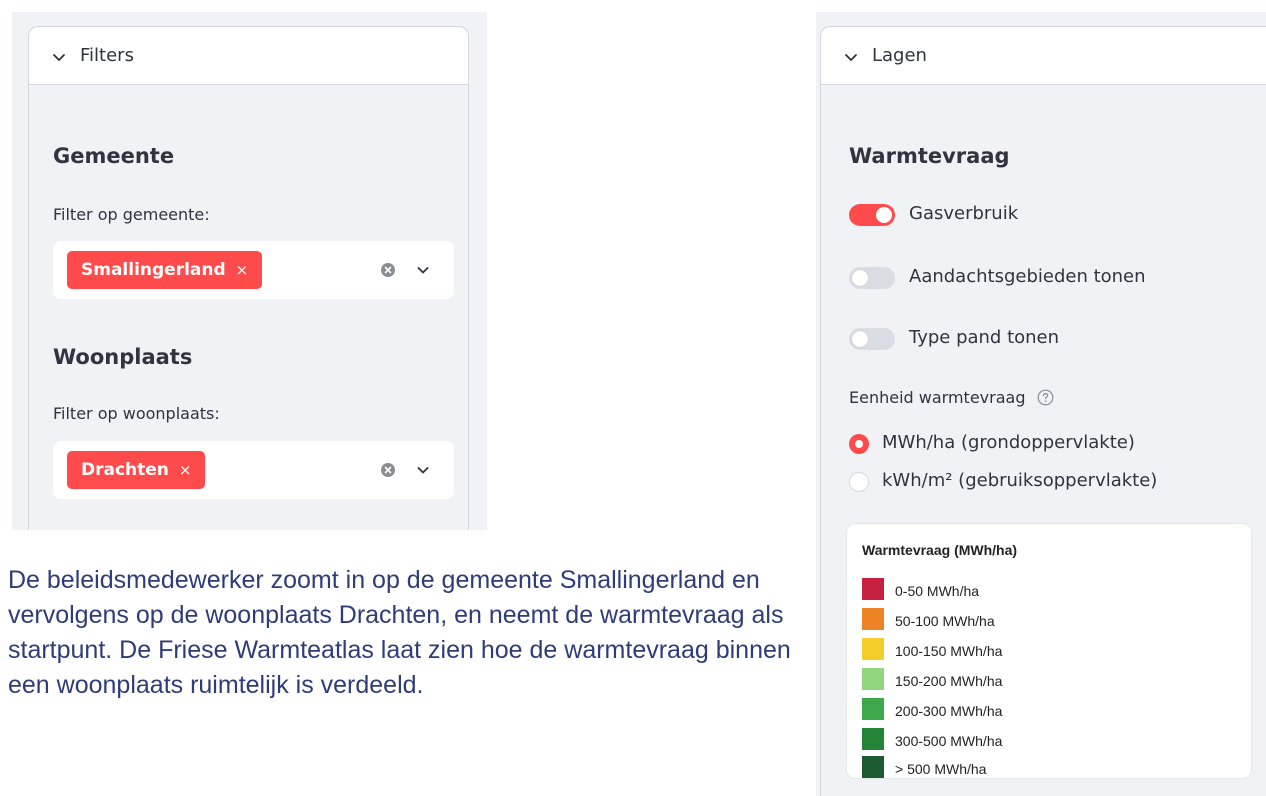 The image size is (1266, 796). I want to click on woonplaats-selected-tag: Drachten ×, so click(136, 470).